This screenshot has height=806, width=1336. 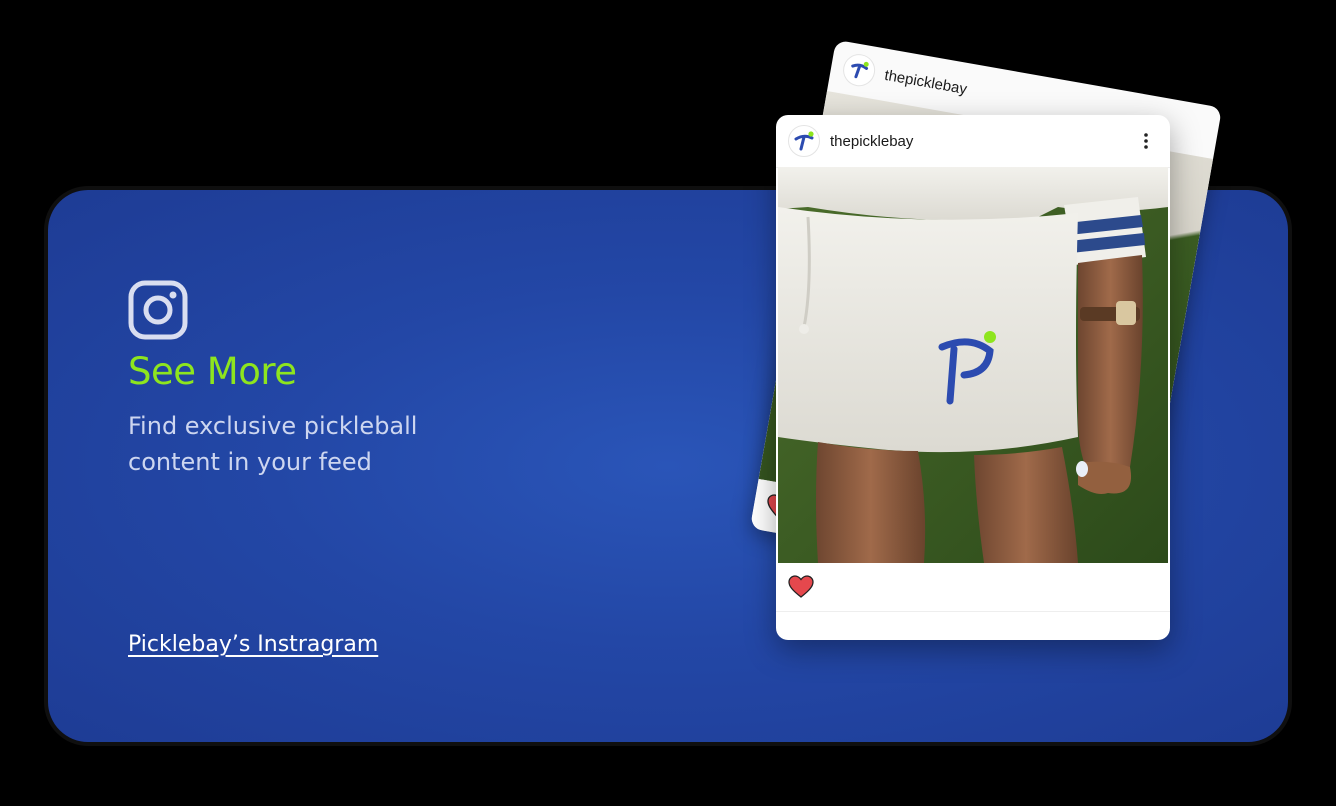 What do you see at coordinates (973, 141) in the screenshot?
I see `post-header: thepicklebay` at bounding box center [973, 141].